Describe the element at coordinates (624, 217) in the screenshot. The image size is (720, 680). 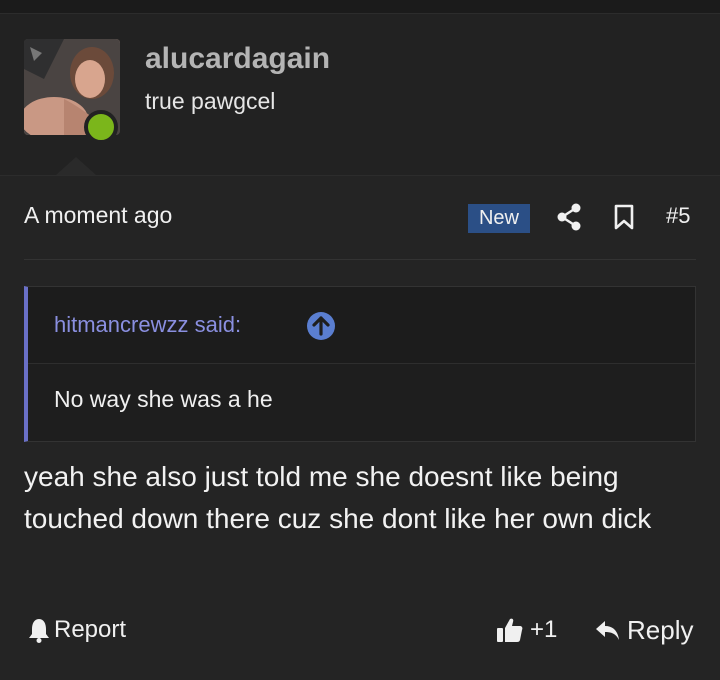
I see `bookmark-icon` at that location.